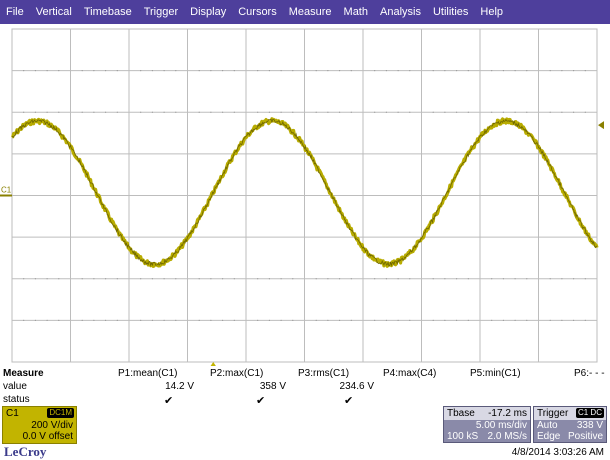  I want to click on menu-item-measure: Measure, so click(310, 12).